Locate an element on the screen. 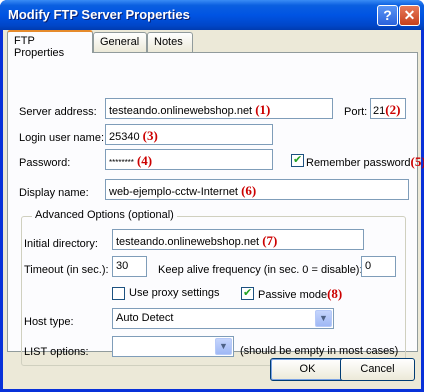 The image size is (424, 392). tab-label: FTP Properties is located at coordinates (39, 47).